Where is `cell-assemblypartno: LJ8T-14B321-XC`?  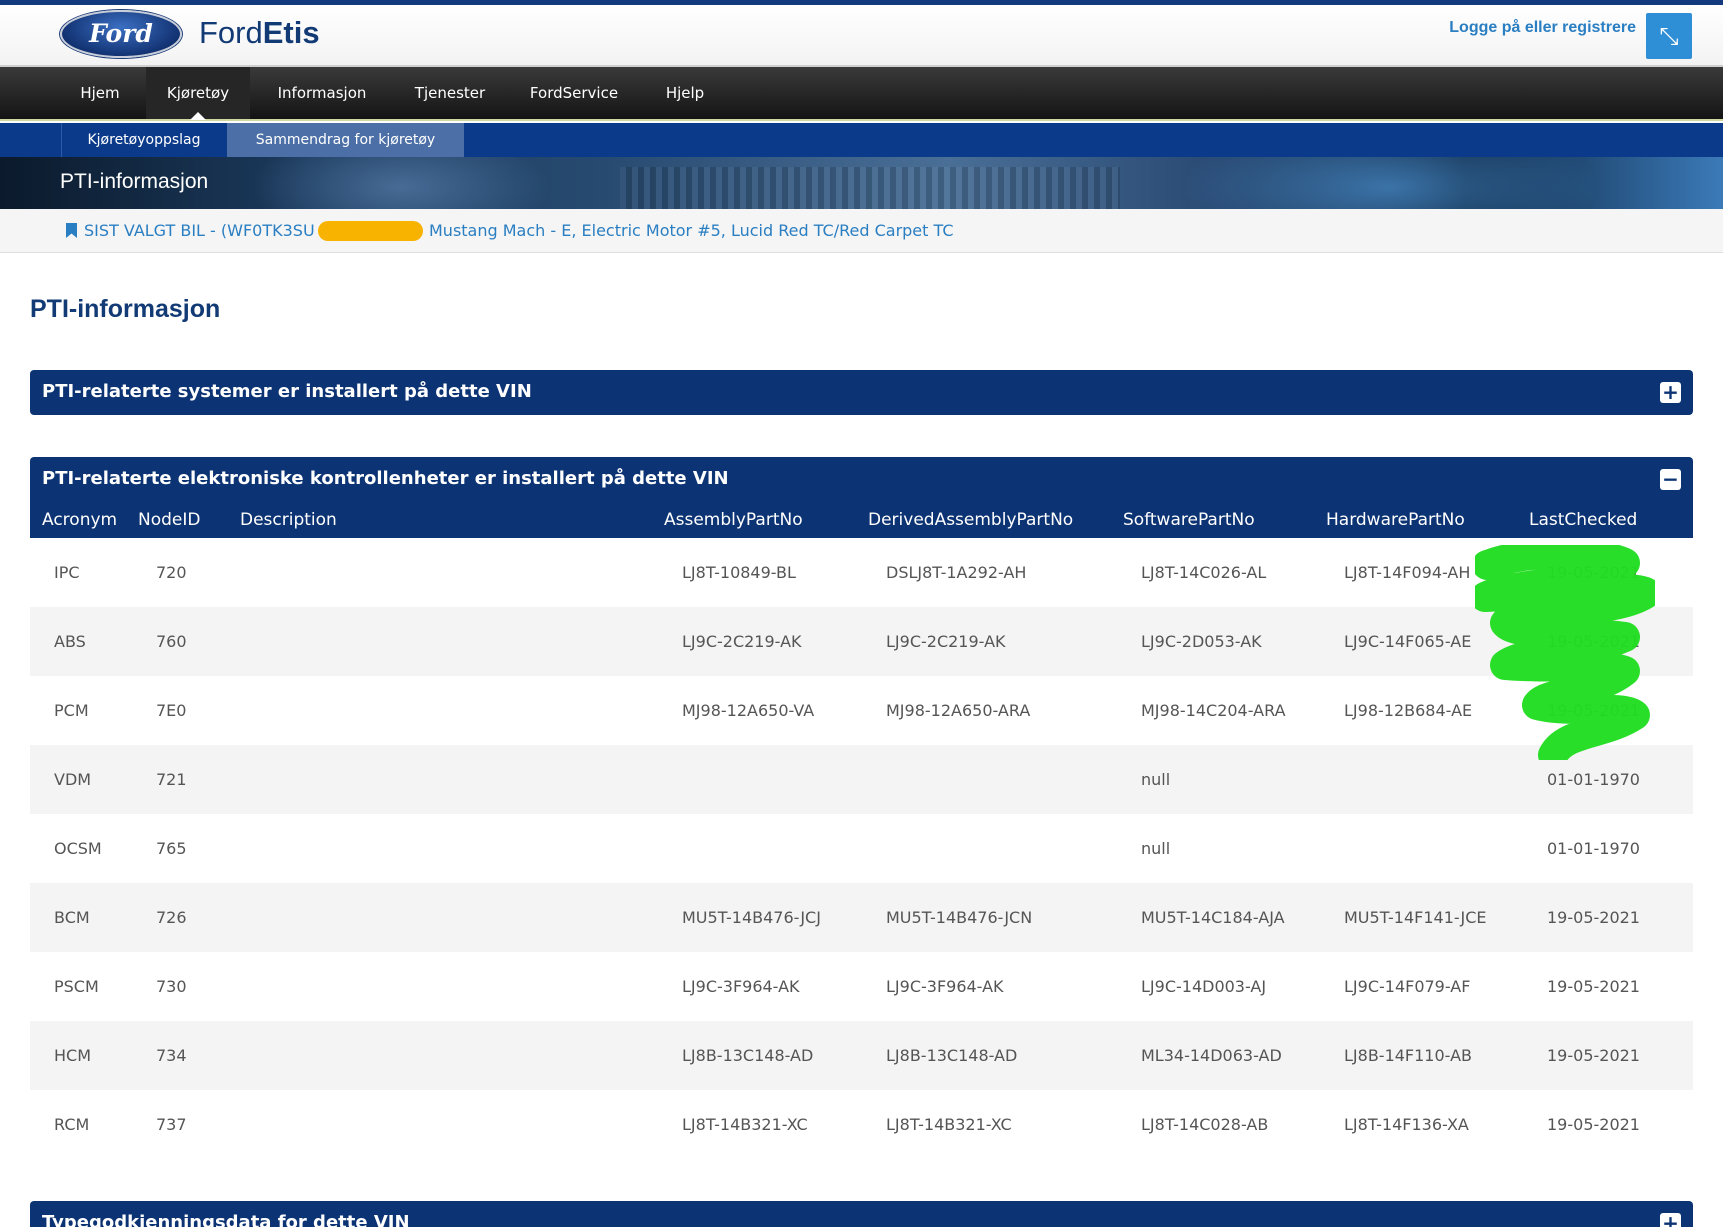
cell-assemblypartno: LJ8T-14B321-XC is located at coordinates (745, 1124).